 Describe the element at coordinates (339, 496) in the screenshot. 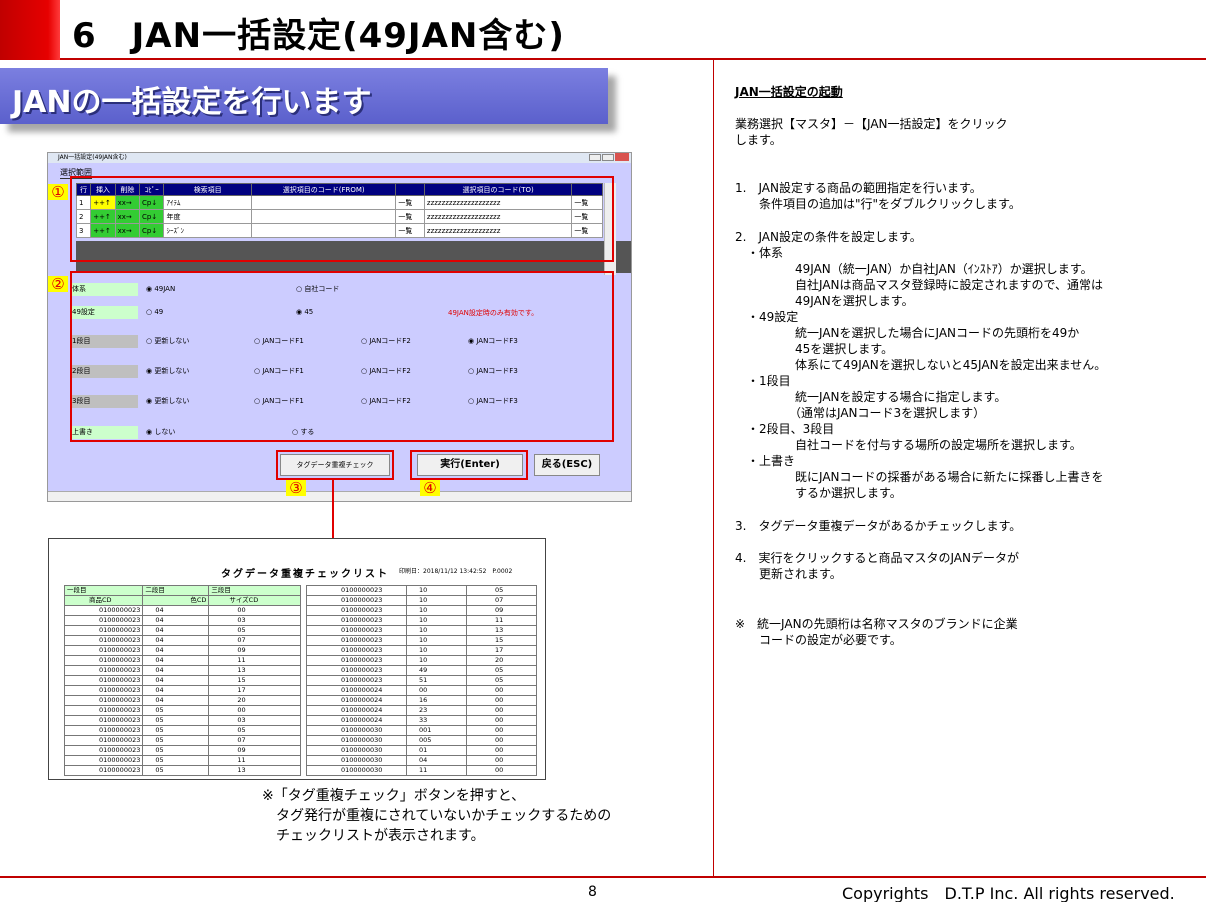

I see `status-bar` at that location.